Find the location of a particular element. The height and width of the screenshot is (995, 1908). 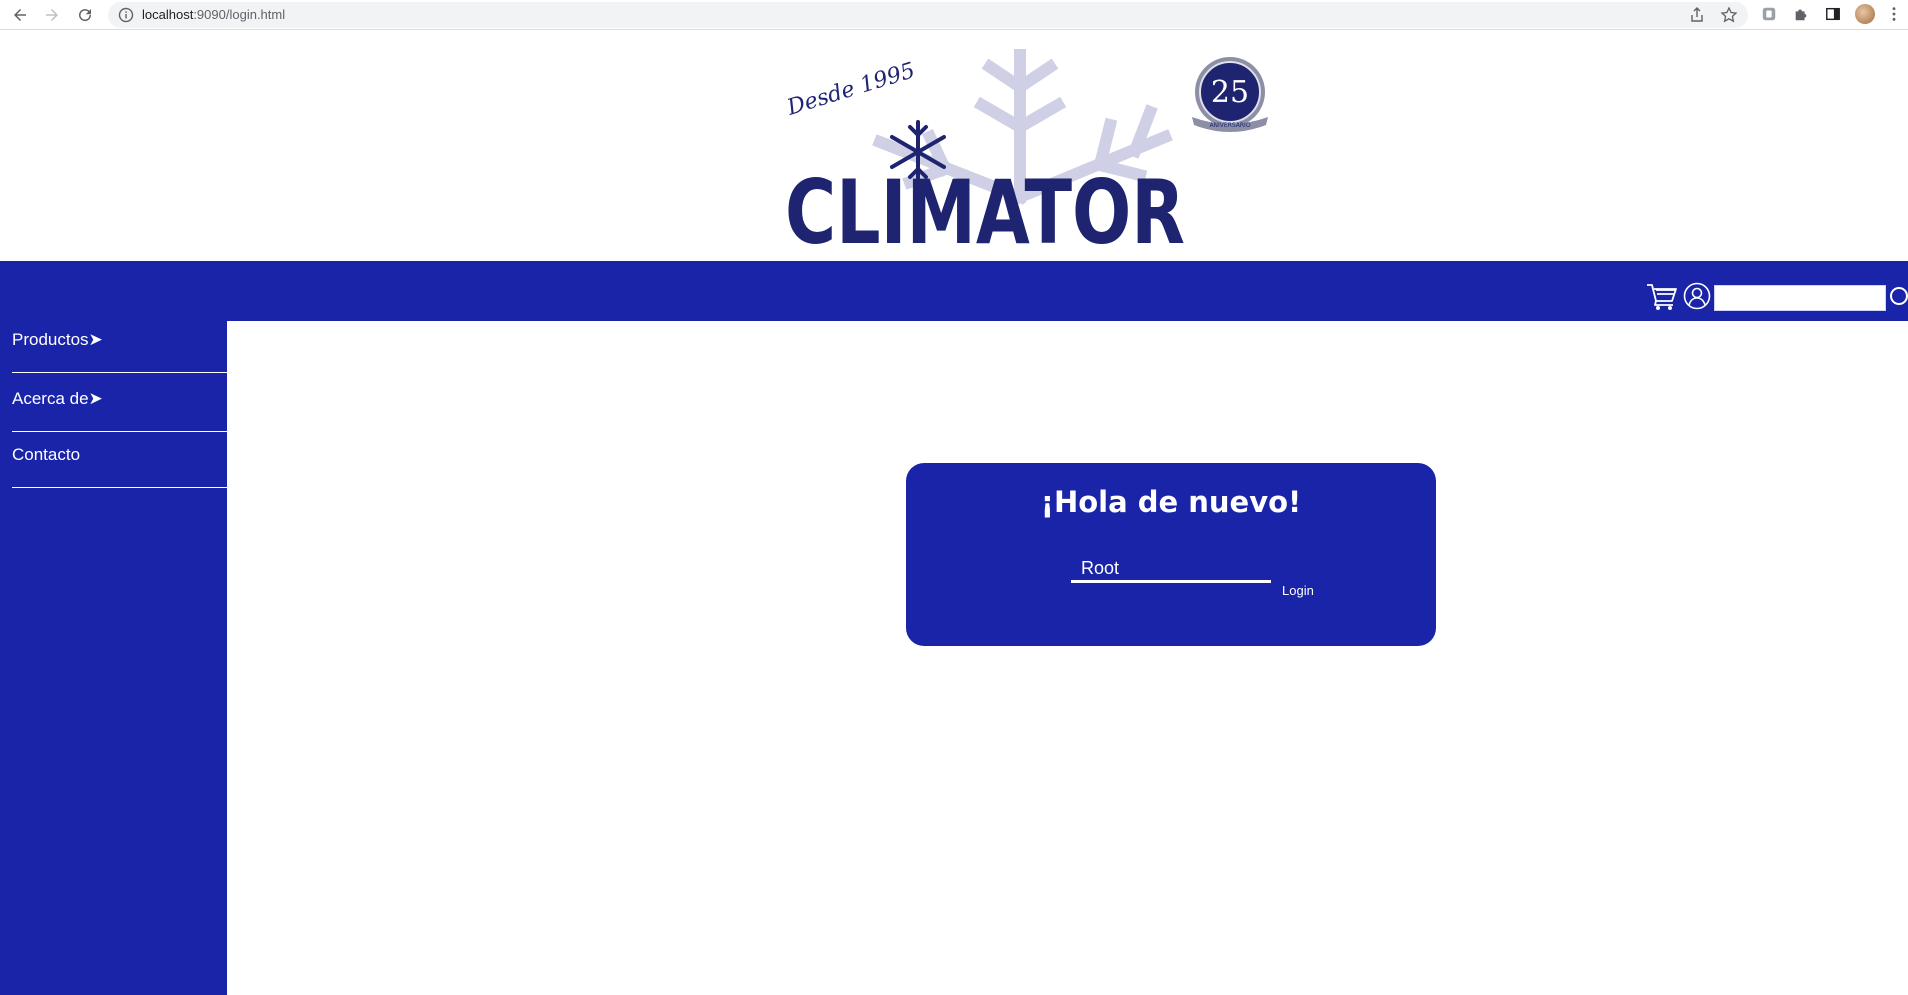

url-path: /login.html is located at coordinates (255, 14).